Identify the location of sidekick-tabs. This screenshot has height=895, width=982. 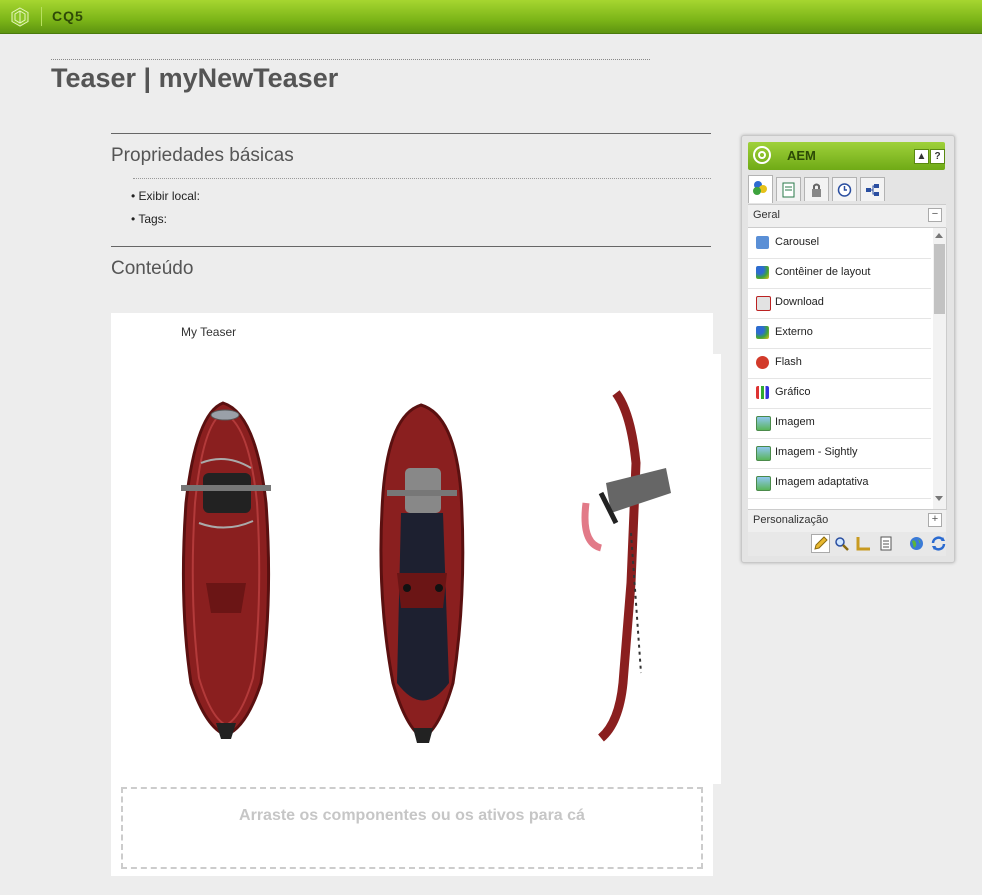
(848, 189).